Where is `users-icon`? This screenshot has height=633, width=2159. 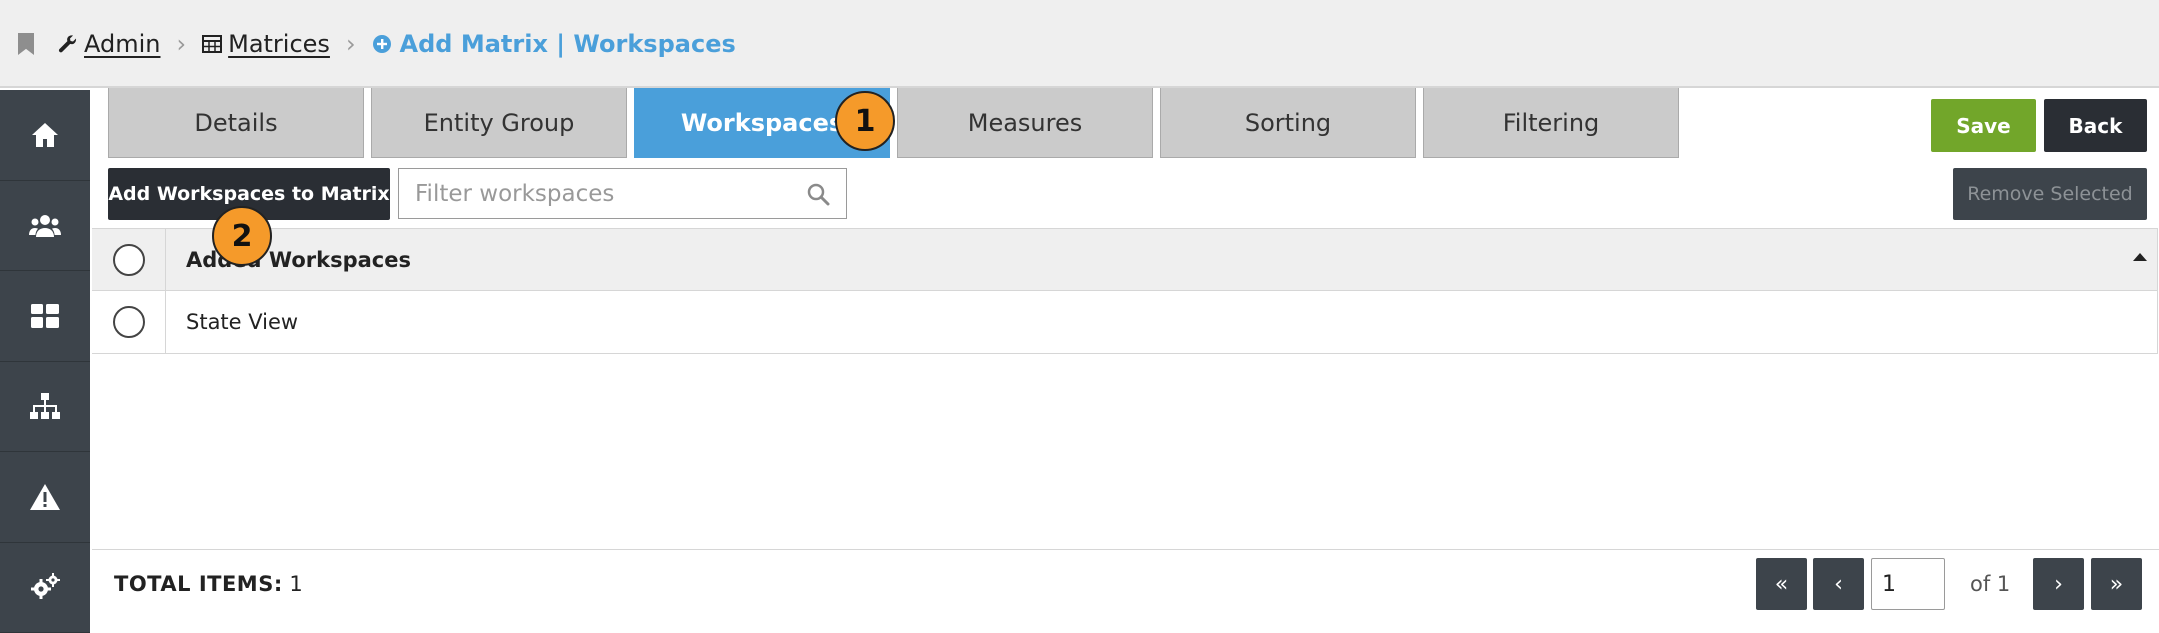
users-icon is located at coordinates (45, 226).